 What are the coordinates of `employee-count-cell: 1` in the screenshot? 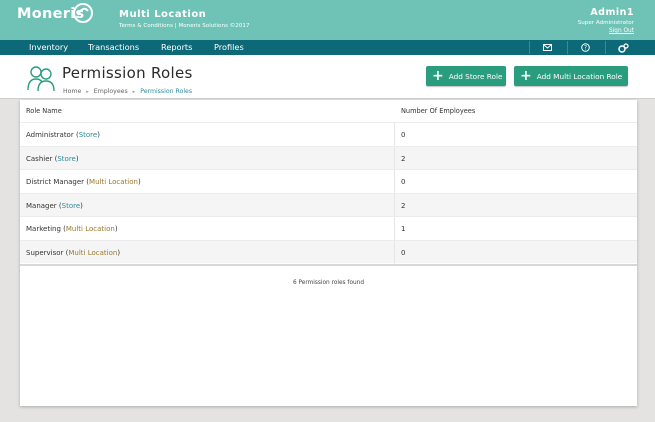 It's located at (403, 229).